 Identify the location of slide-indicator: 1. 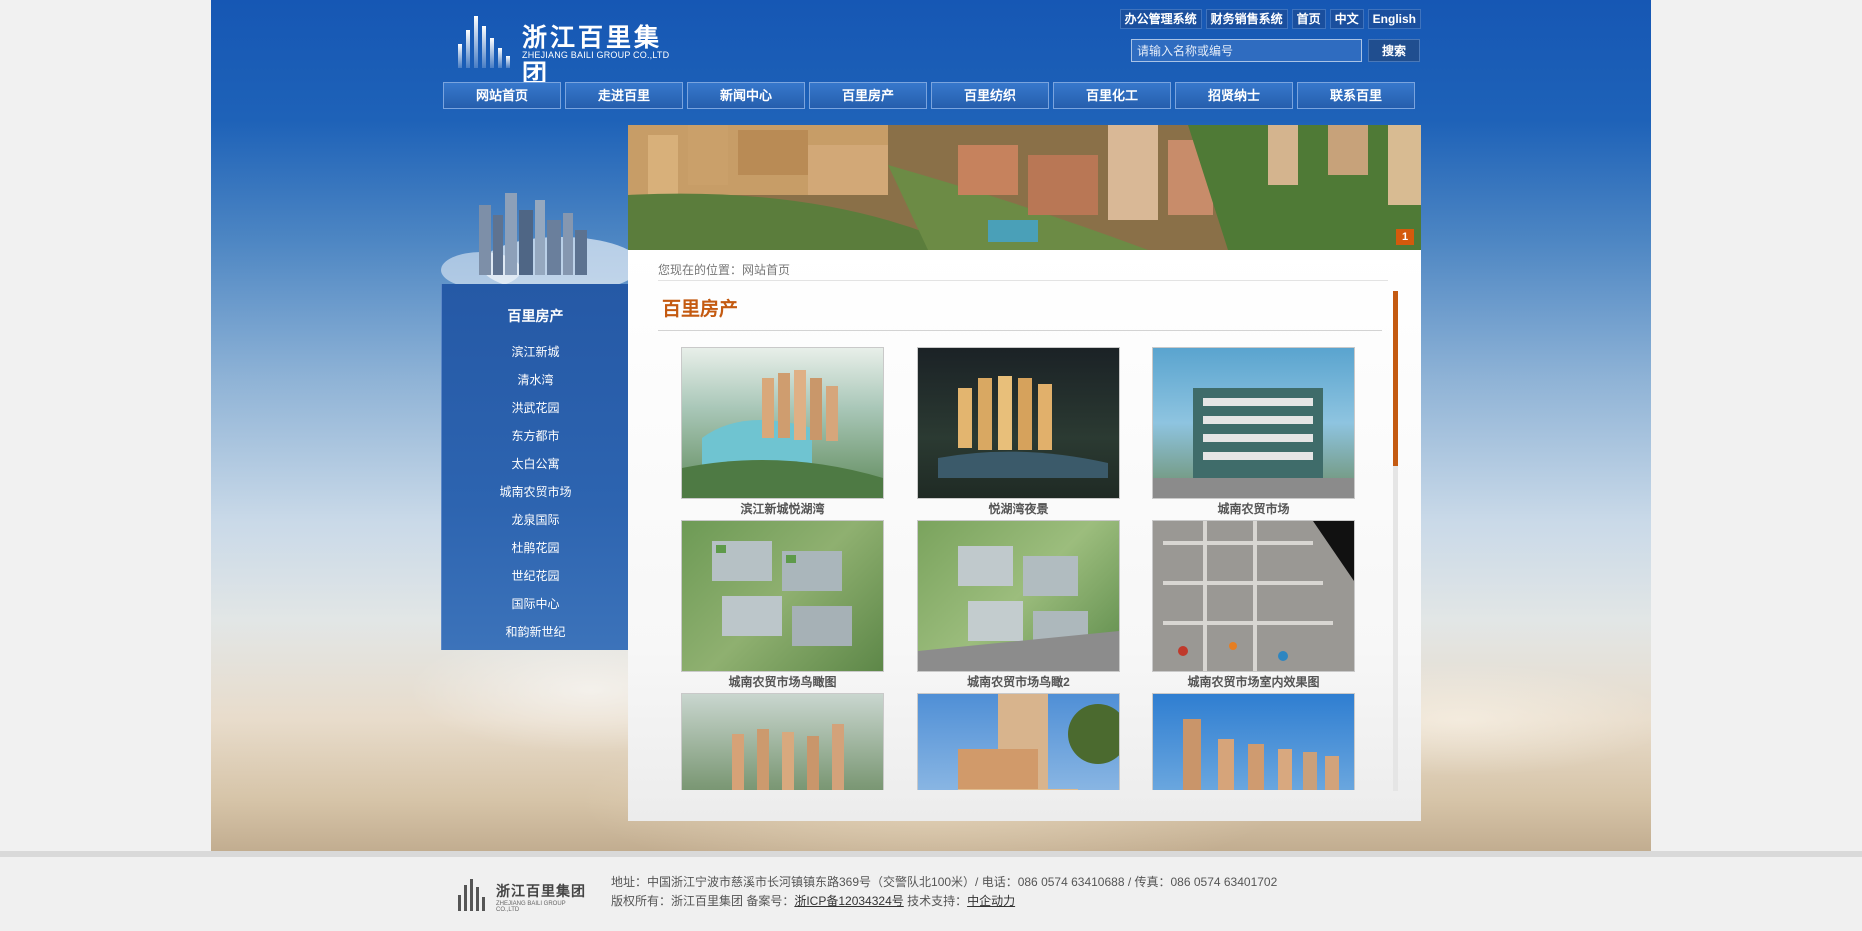
(1405, 237).